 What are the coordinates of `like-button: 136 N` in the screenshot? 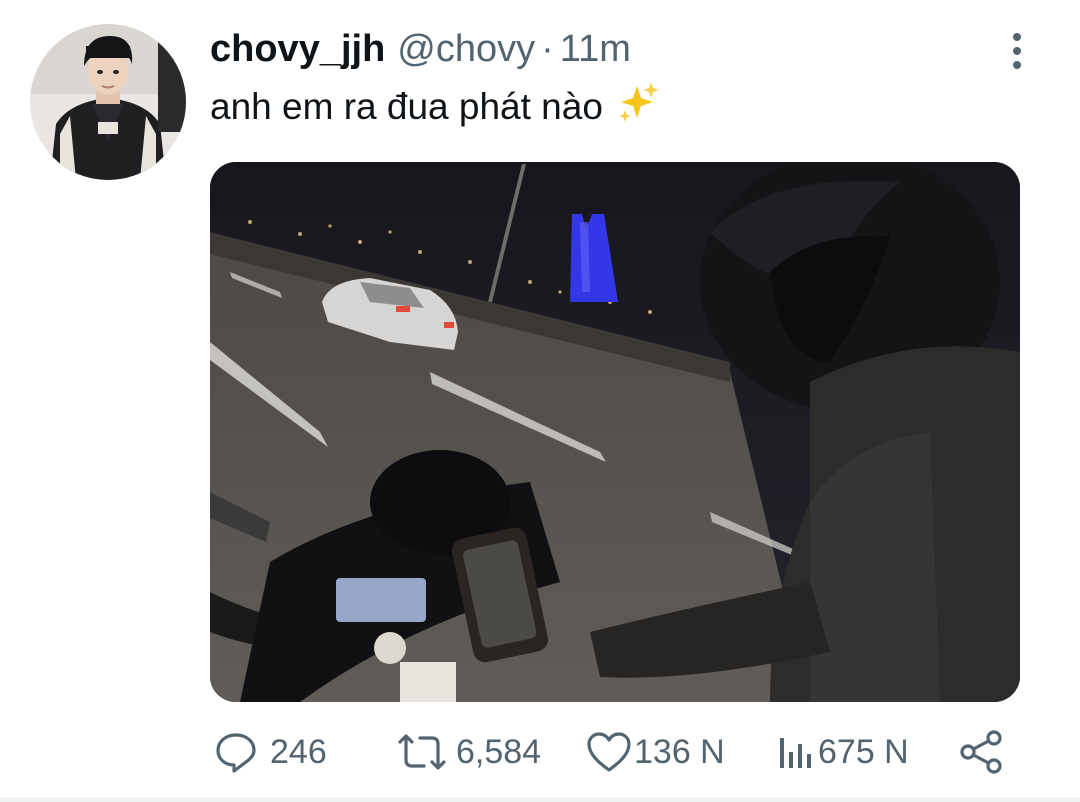 It's located at (655, 752).